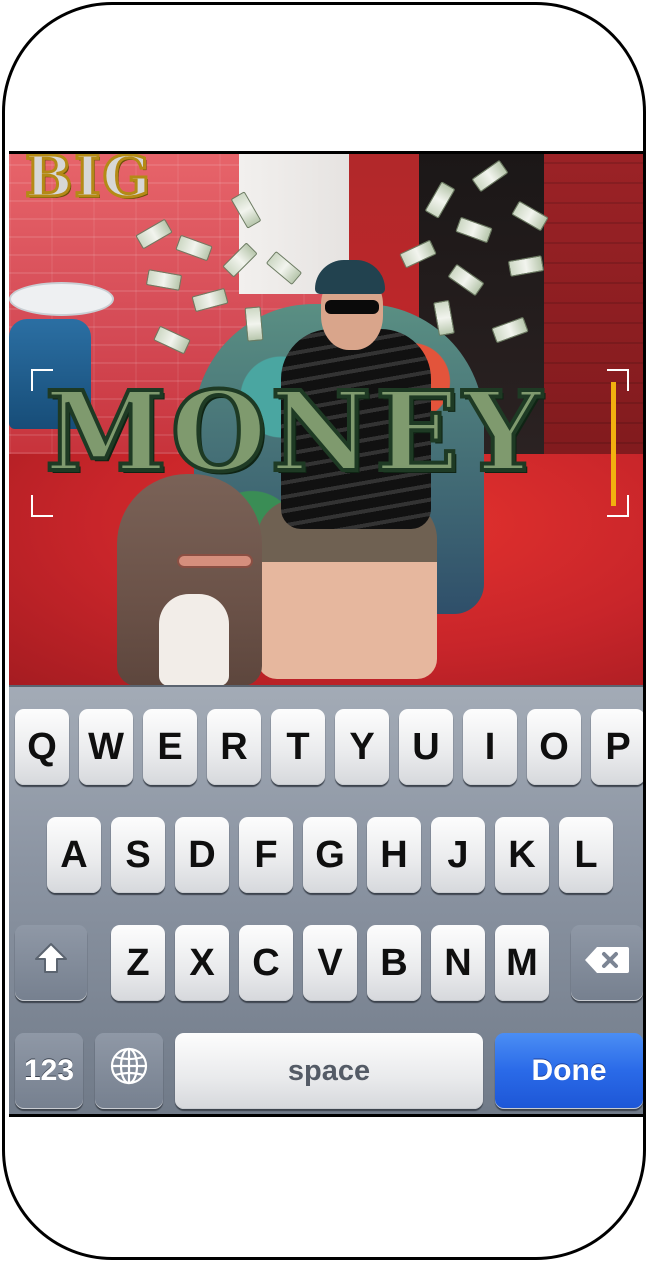 The image size is (648, 1262). I want to click on shift-key, so click(51, 963).